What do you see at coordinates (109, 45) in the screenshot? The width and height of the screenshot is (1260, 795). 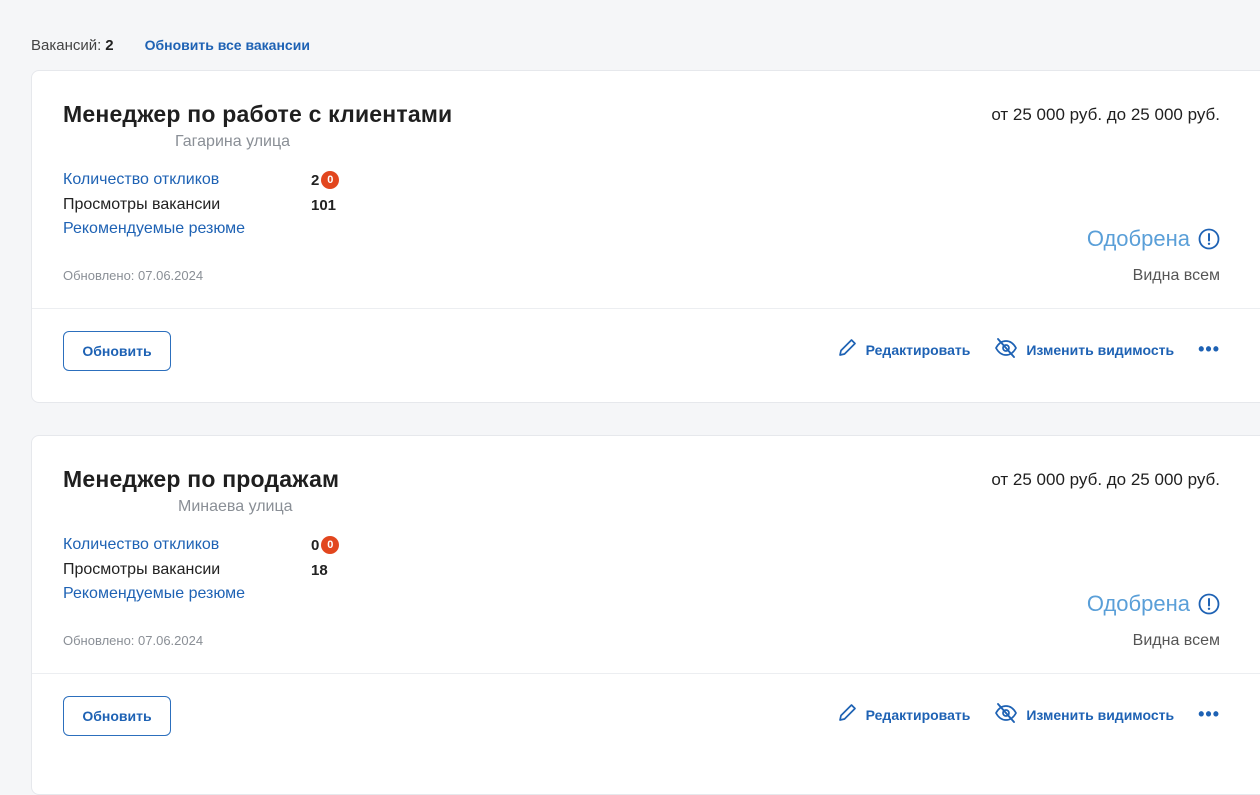 I see `vacancies-count-value: 2` at bounding box center [109, 45].